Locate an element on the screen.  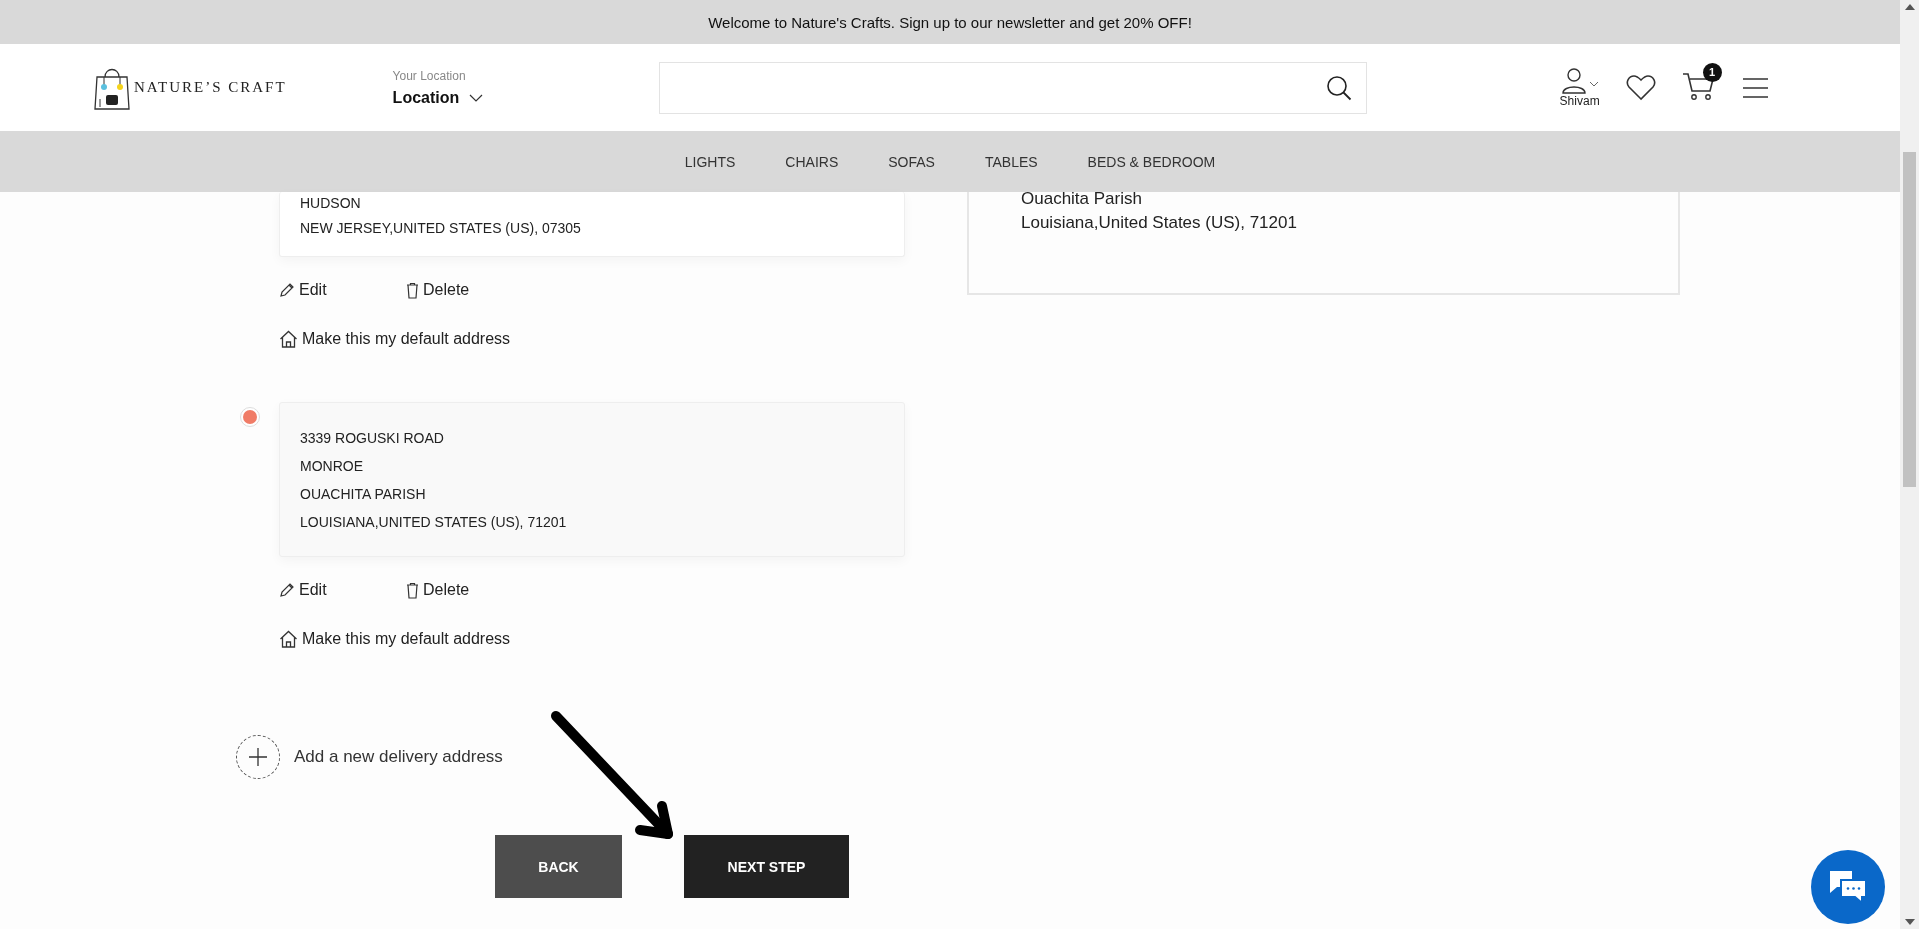
nav-link: CHAIRS is located at coordinates (812, 161).